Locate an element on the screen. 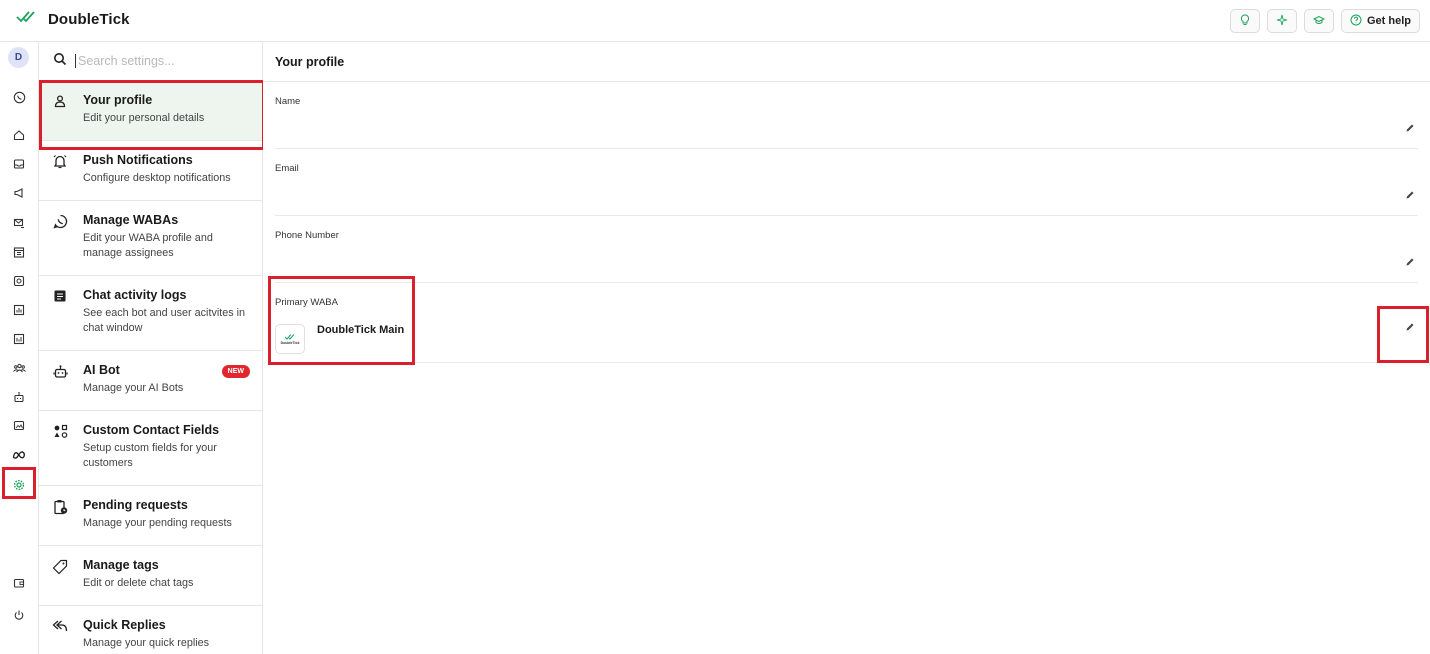  email-label: Email is located at coordinates (287, 168).